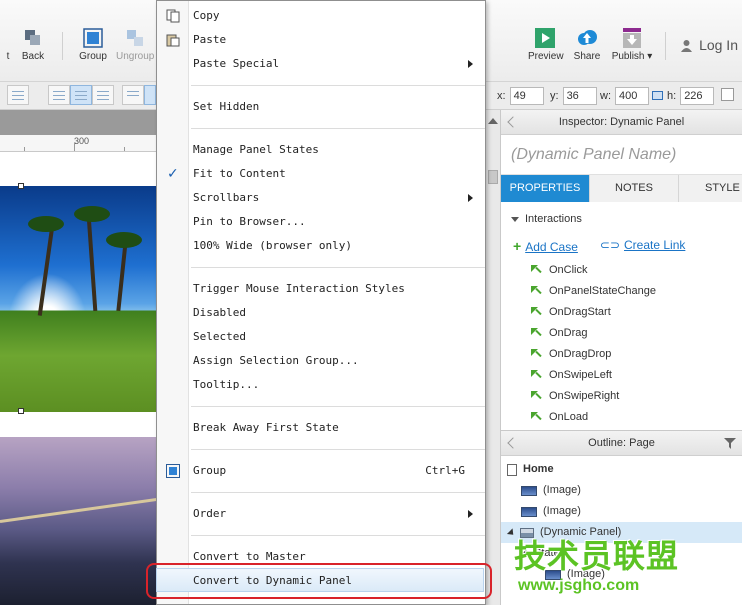 Image resolution: width=742 pixels, height=605 pixels. What do you see at coordinates (709, 45) in the screenshot?
I see `login-button: Log In` at bounding box center [709, 45].